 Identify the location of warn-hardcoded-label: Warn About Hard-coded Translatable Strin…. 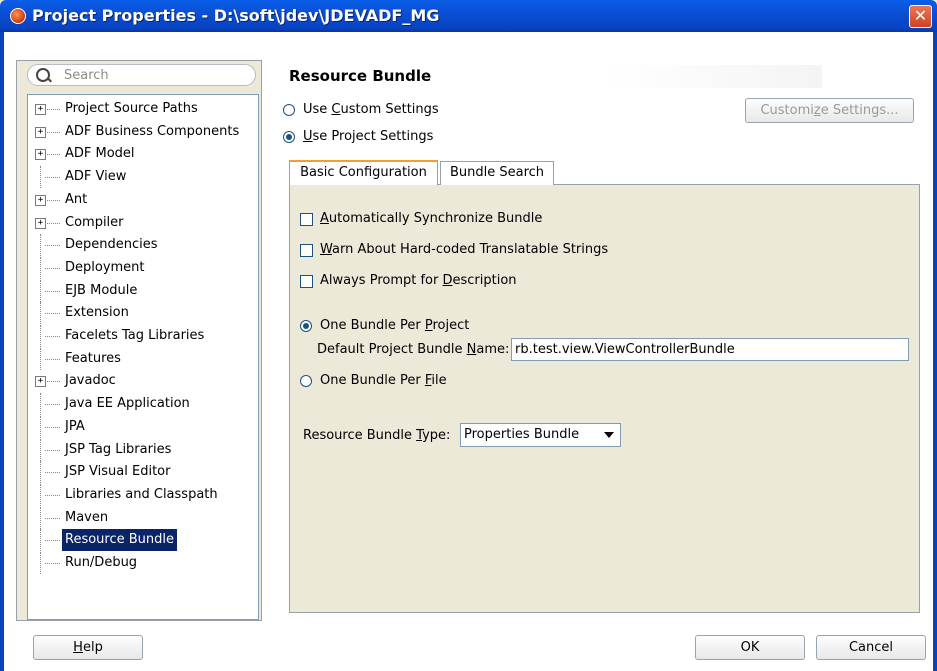
(464, 249).